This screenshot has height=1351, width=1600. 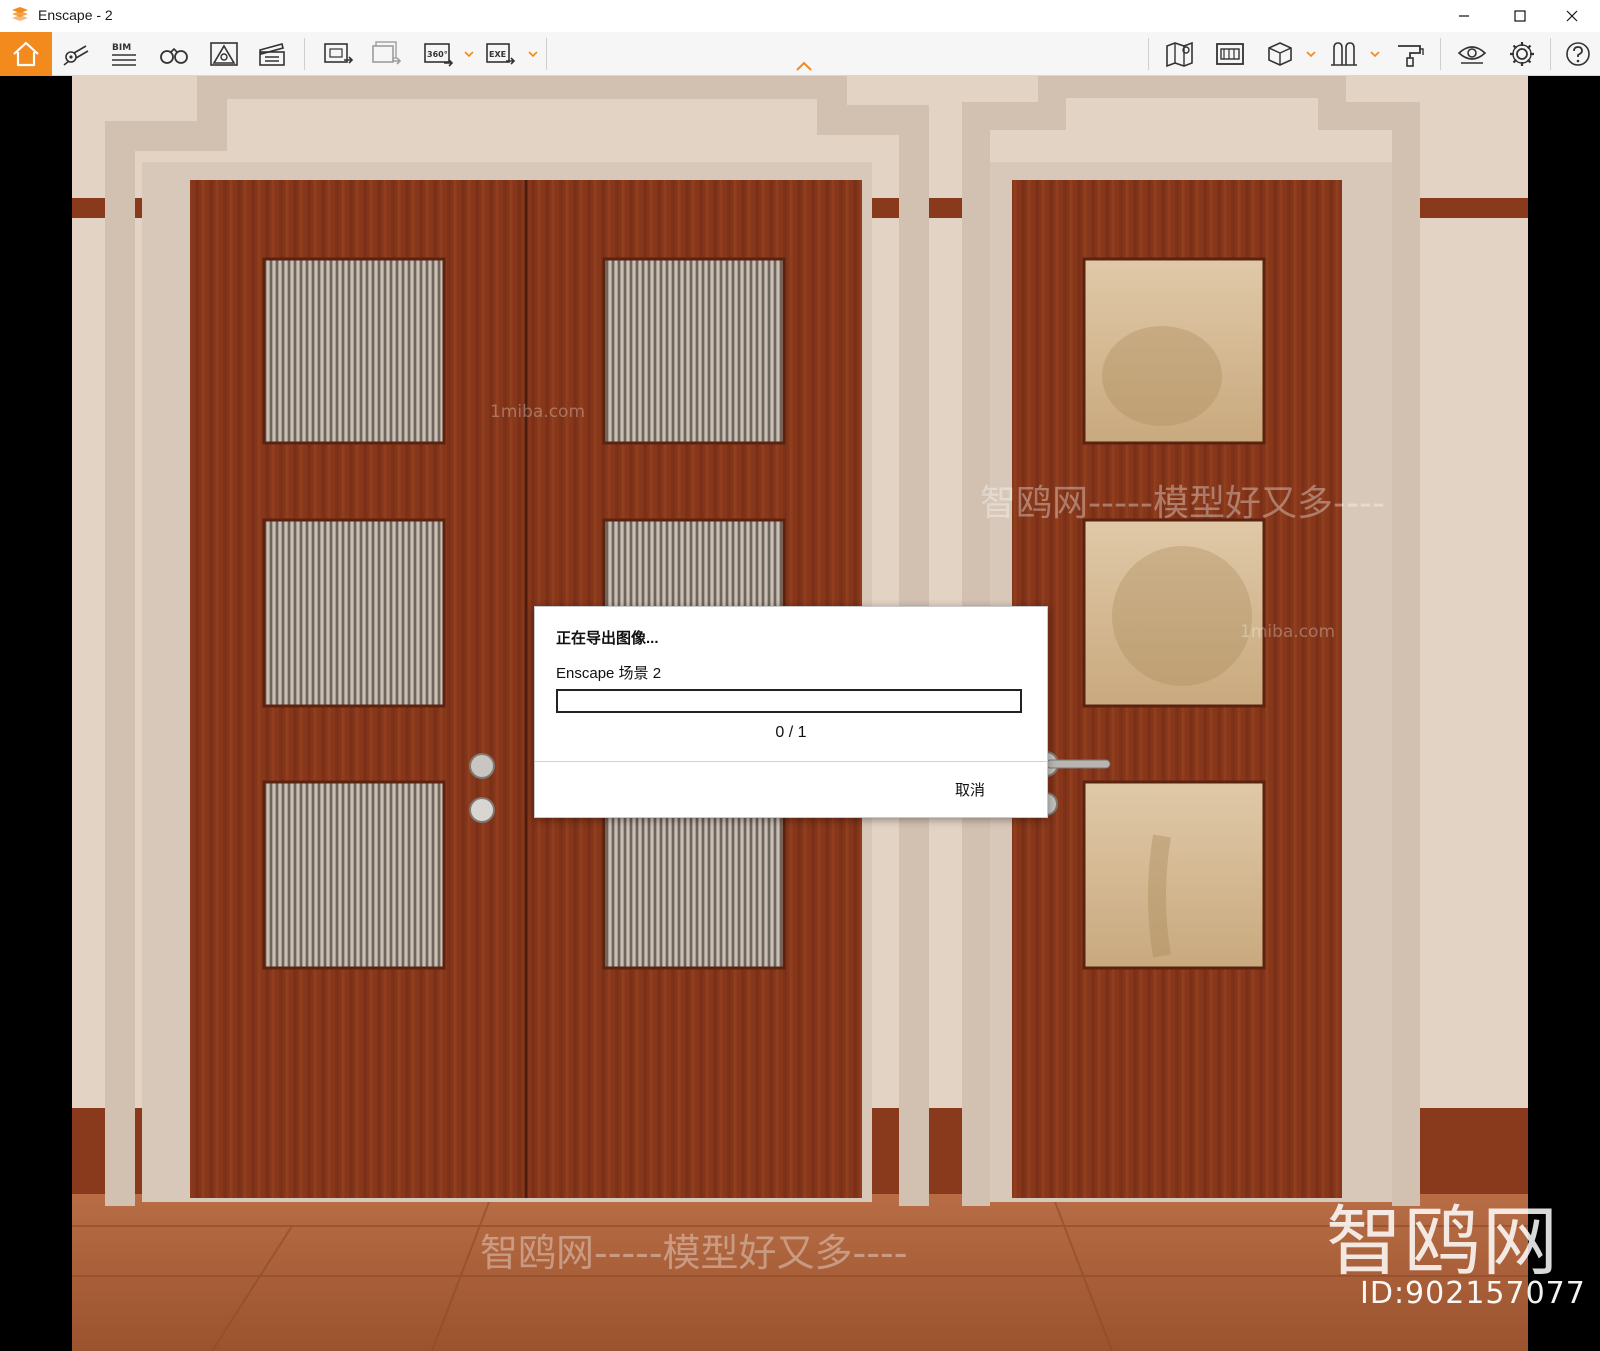 What do you see at coordinates (1473, 1293) in the screenshot?
I see `watermark-id: ID:902157077` at bounding box center [1473, 1293].